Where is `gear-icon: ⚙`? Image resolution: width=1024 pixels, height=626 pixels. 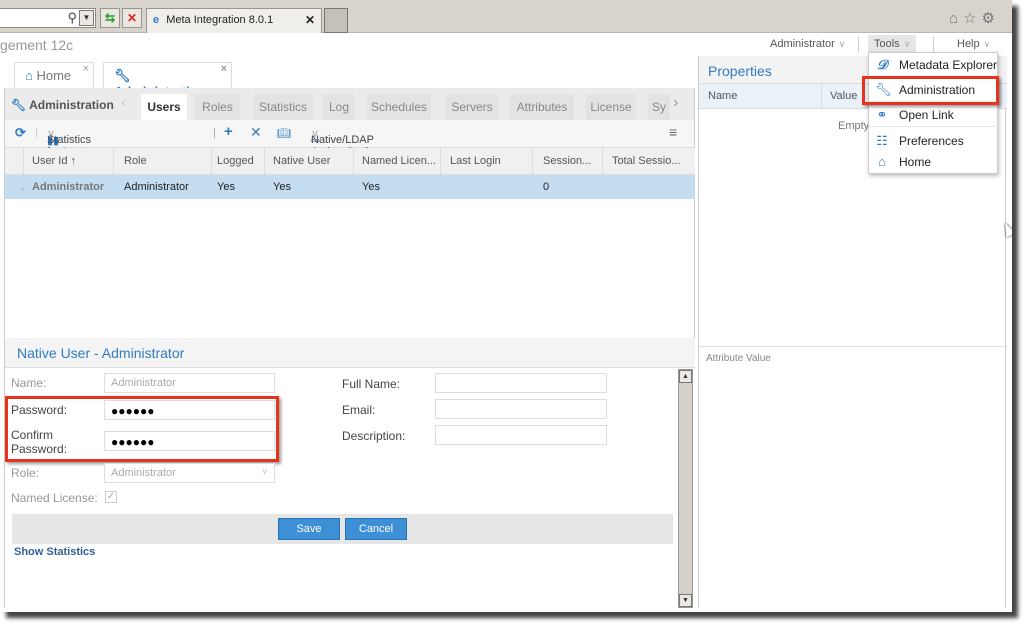 gear-icon: ⚙ is located at coordinates (991, 18).